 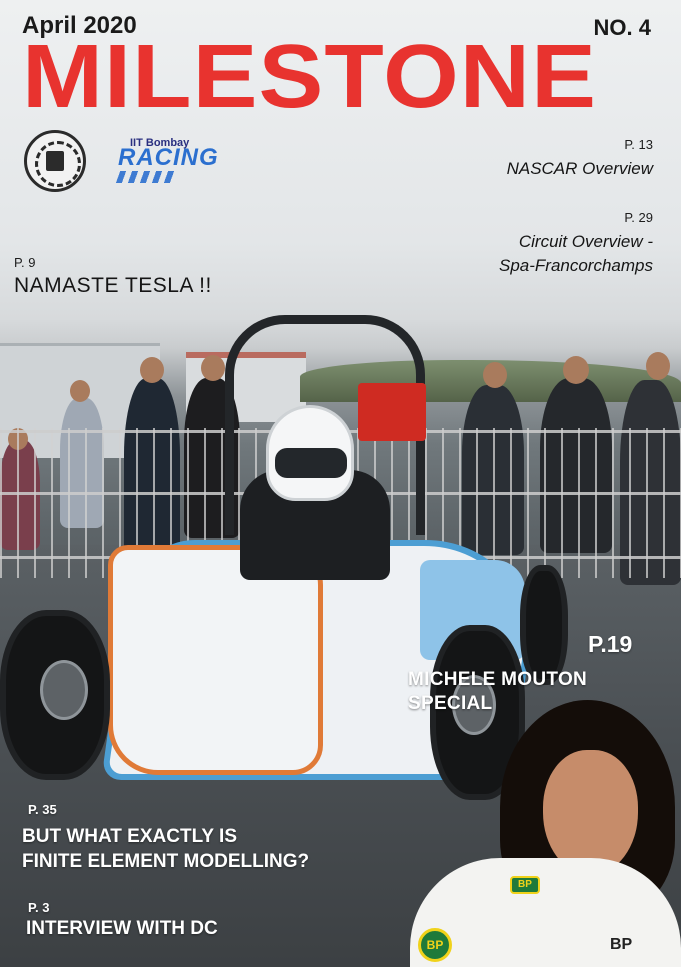 What do you see at coordinates (638, 144) in the screenshot?
I see `story-page-nascar: P. 13` at bounding box center [638, 144].